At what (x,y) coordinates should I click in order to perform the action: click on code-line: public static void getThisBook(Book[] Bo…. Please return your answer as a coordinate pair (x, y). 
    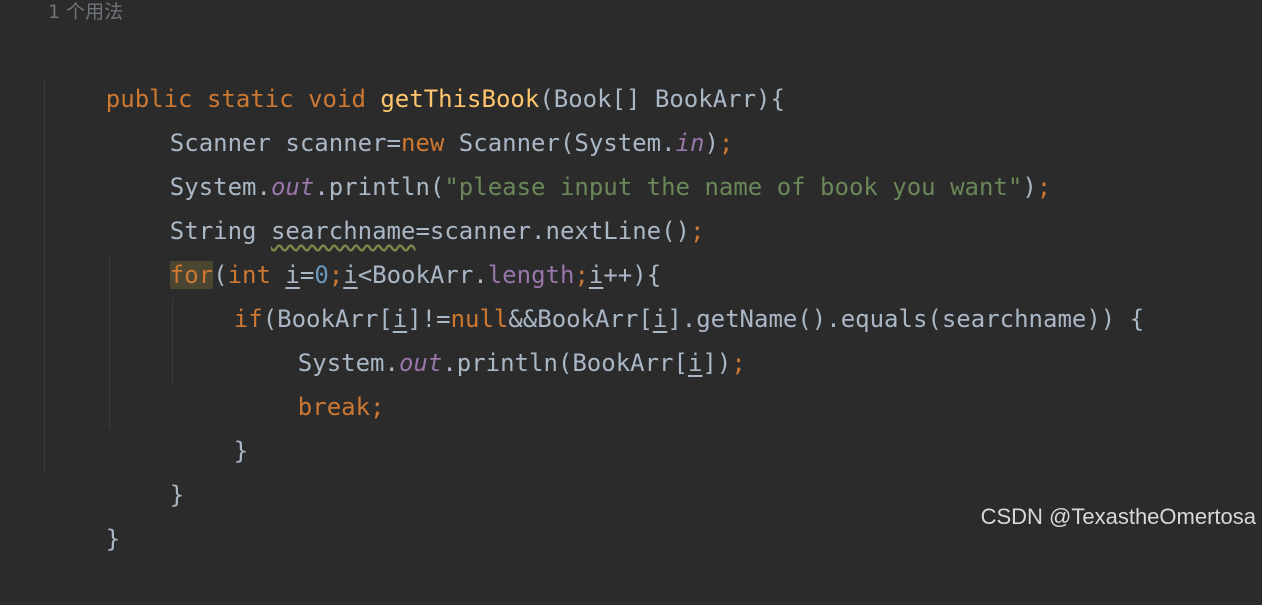
    Looking at the image, I should click on (416, 73).